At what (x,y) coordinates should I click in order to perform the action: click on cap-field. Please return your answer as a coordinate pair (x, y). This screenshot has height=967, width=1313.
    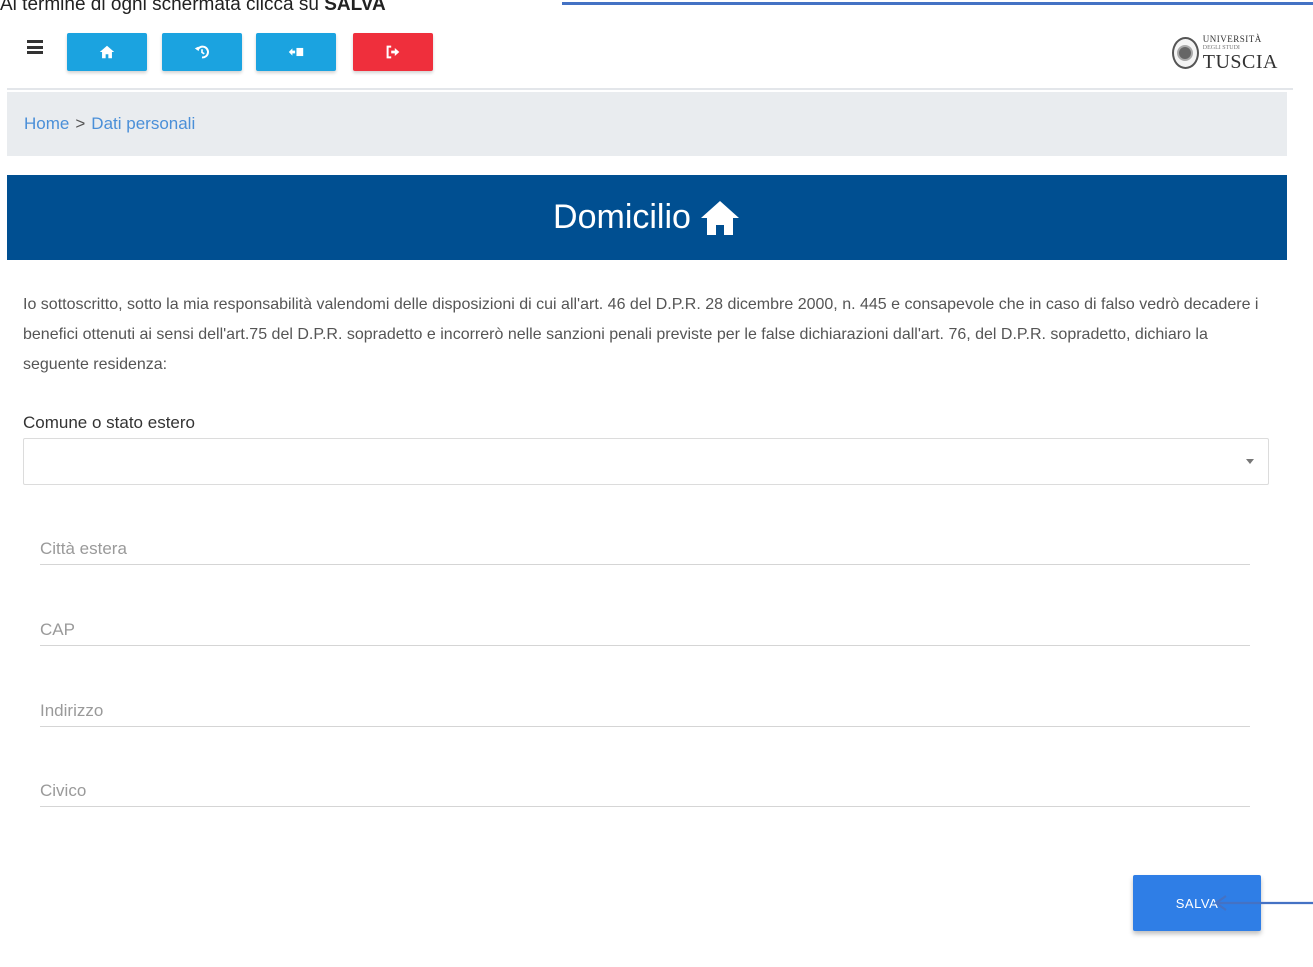
    Looking at the image, I should click on (645, 628).